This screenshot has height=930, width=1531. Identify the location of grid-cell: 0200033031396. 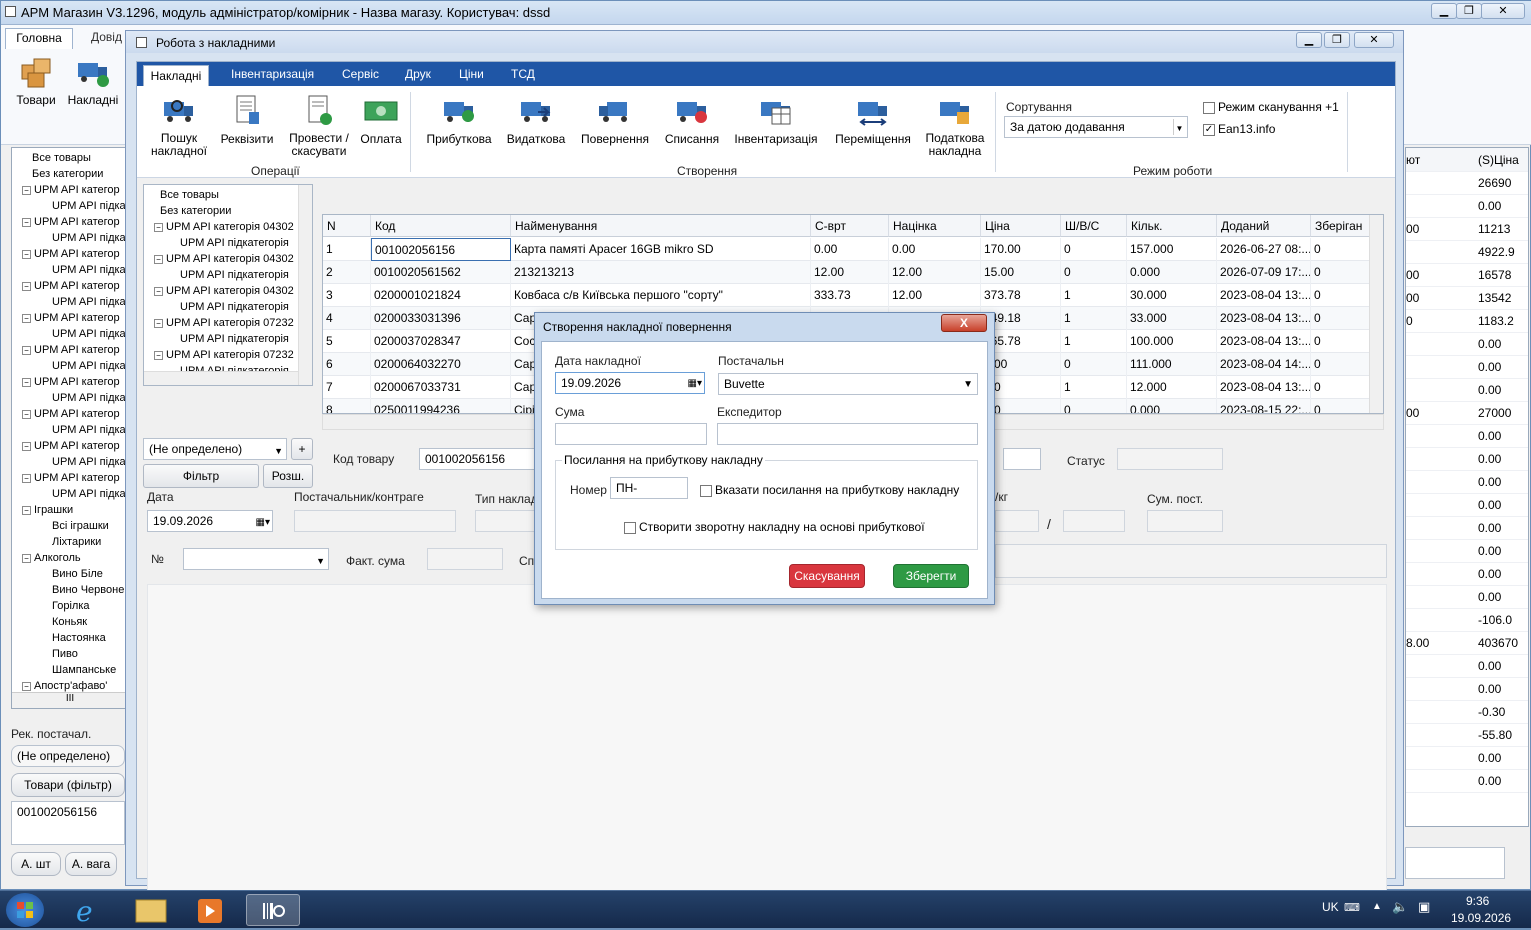
(441, 318).